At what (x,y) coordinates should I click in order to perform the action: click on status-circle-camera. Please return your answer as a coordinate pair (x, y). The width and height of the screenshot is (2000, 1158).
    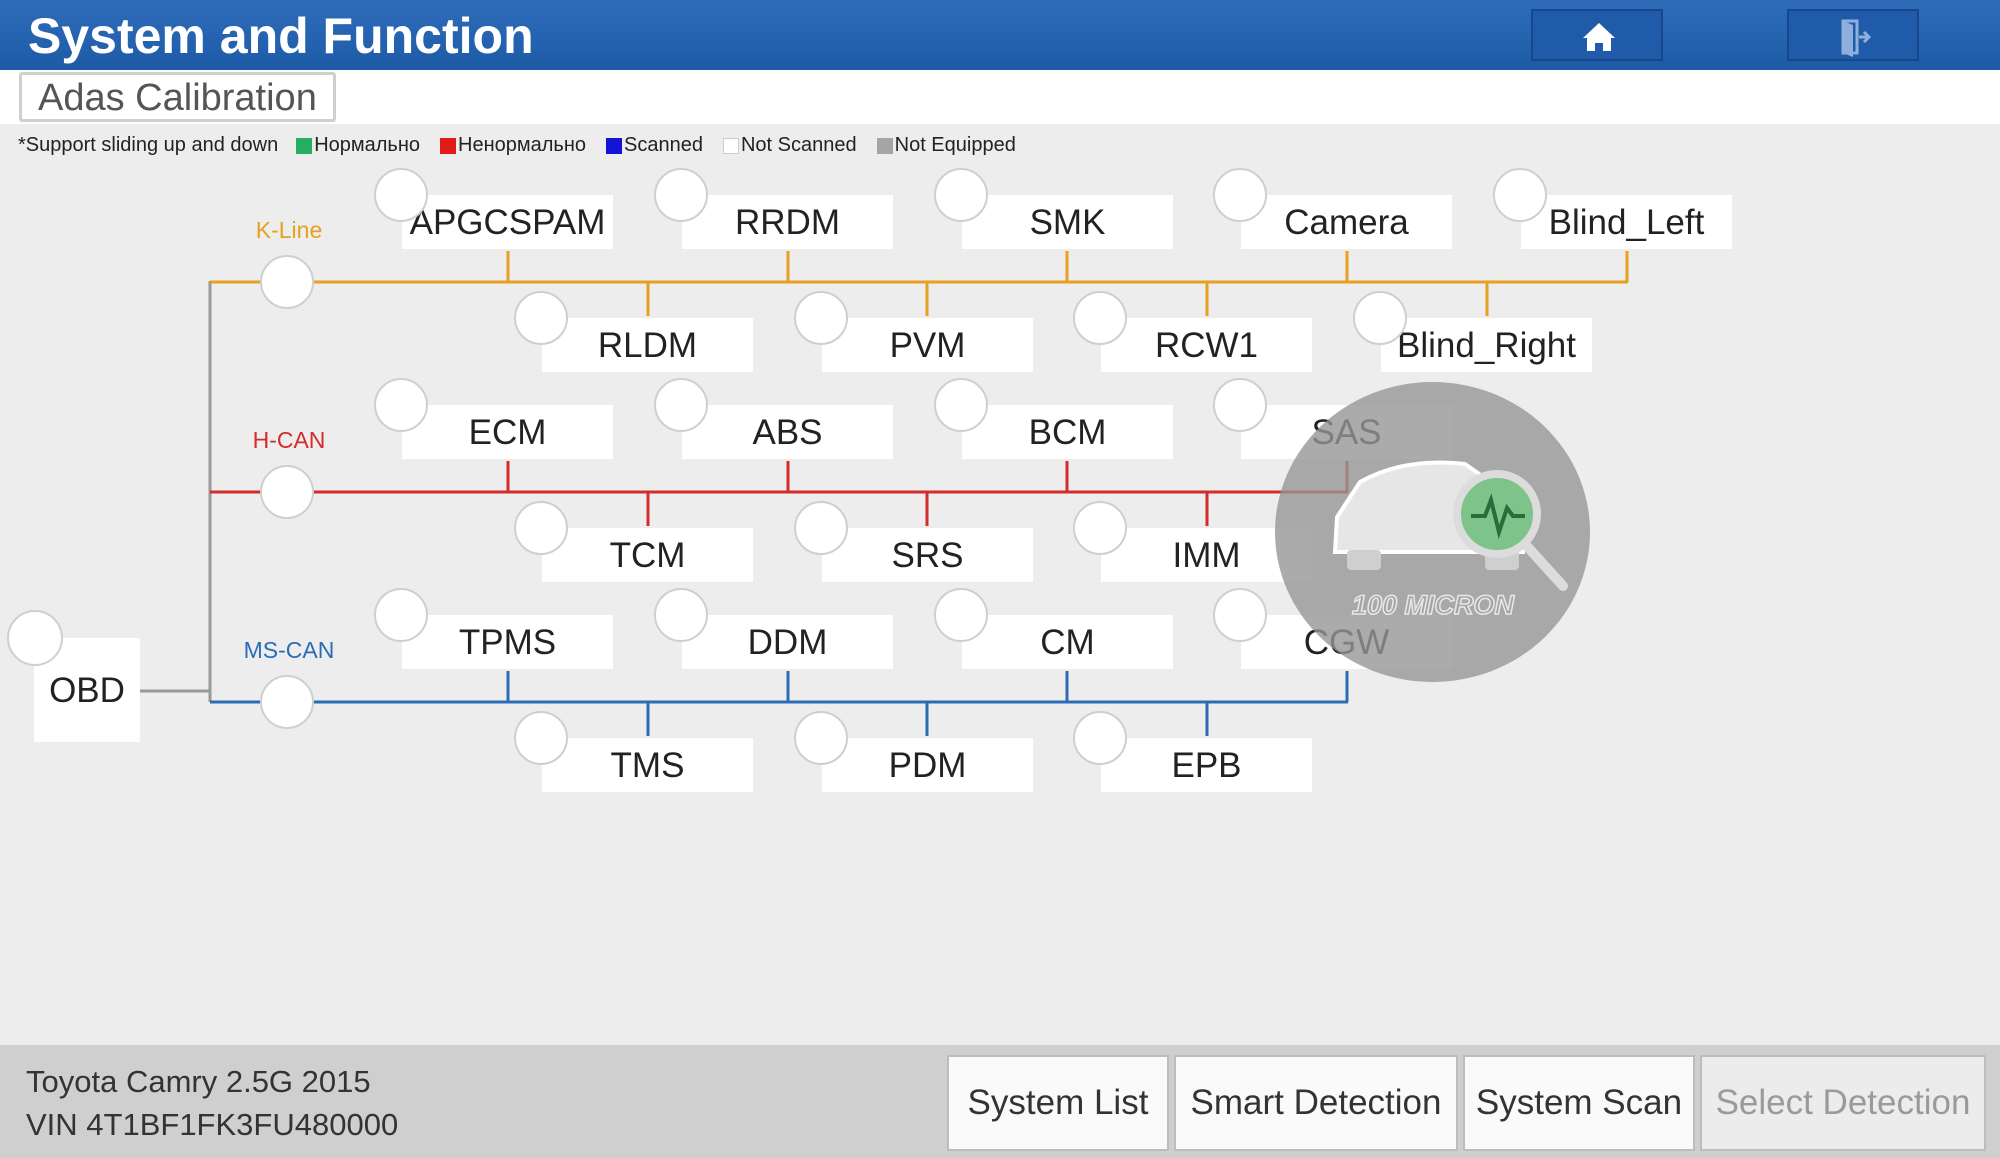
    Looking at the image, I should click on (1240, 195).